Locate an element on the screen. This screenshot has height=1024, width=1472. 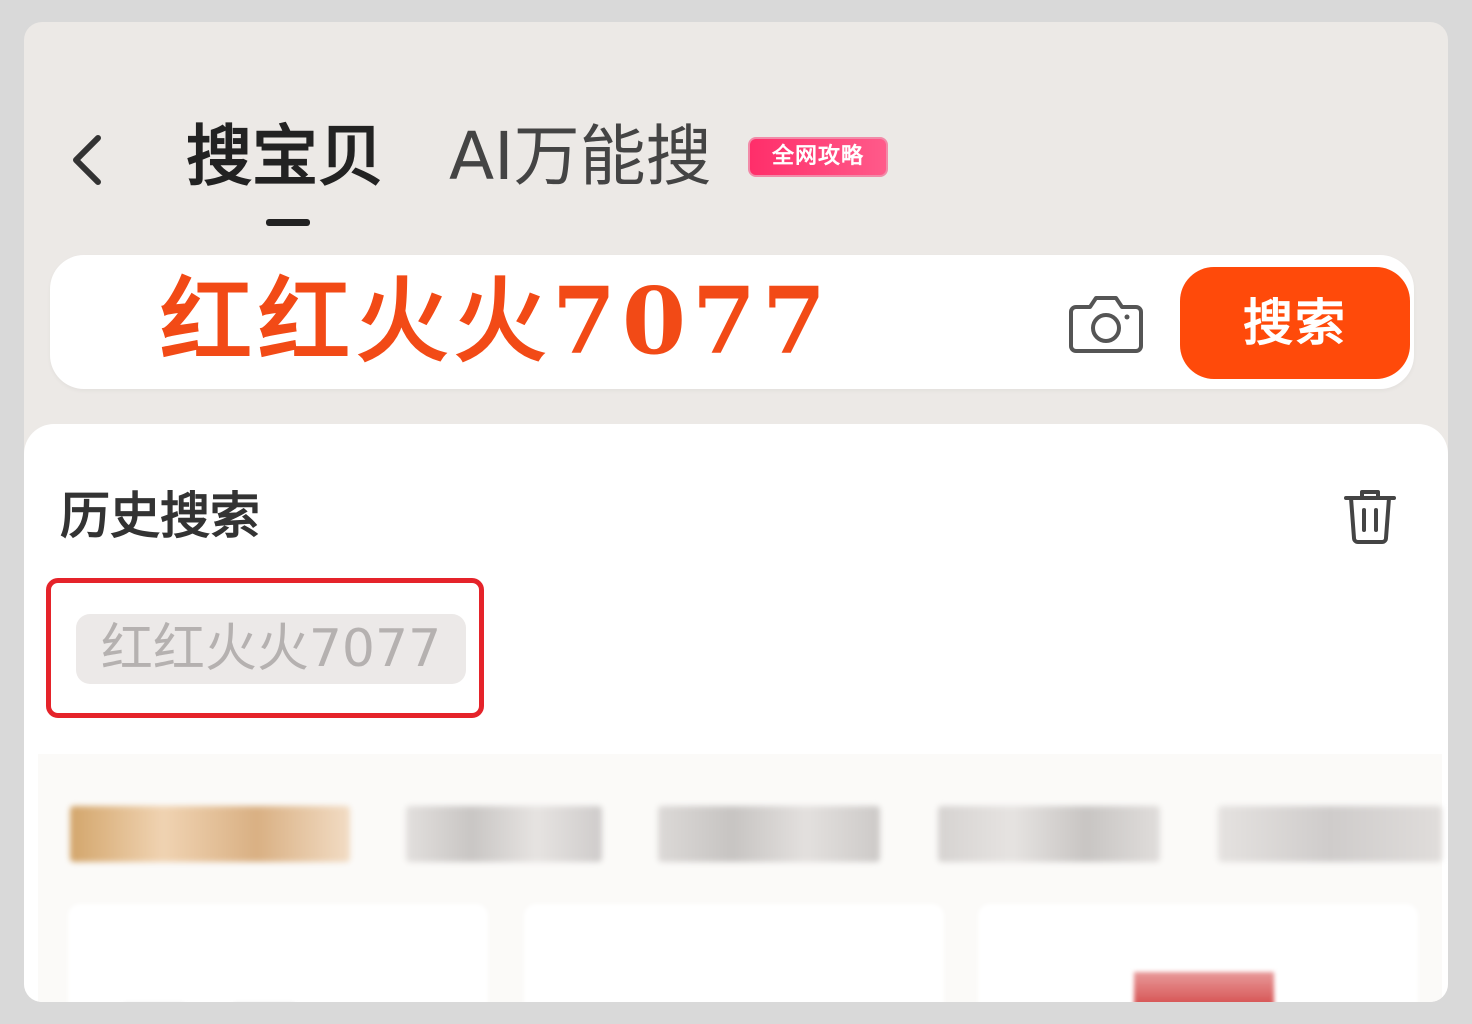
search-query-overlay: 红红火火7077 is located at coordinates (496, 321).